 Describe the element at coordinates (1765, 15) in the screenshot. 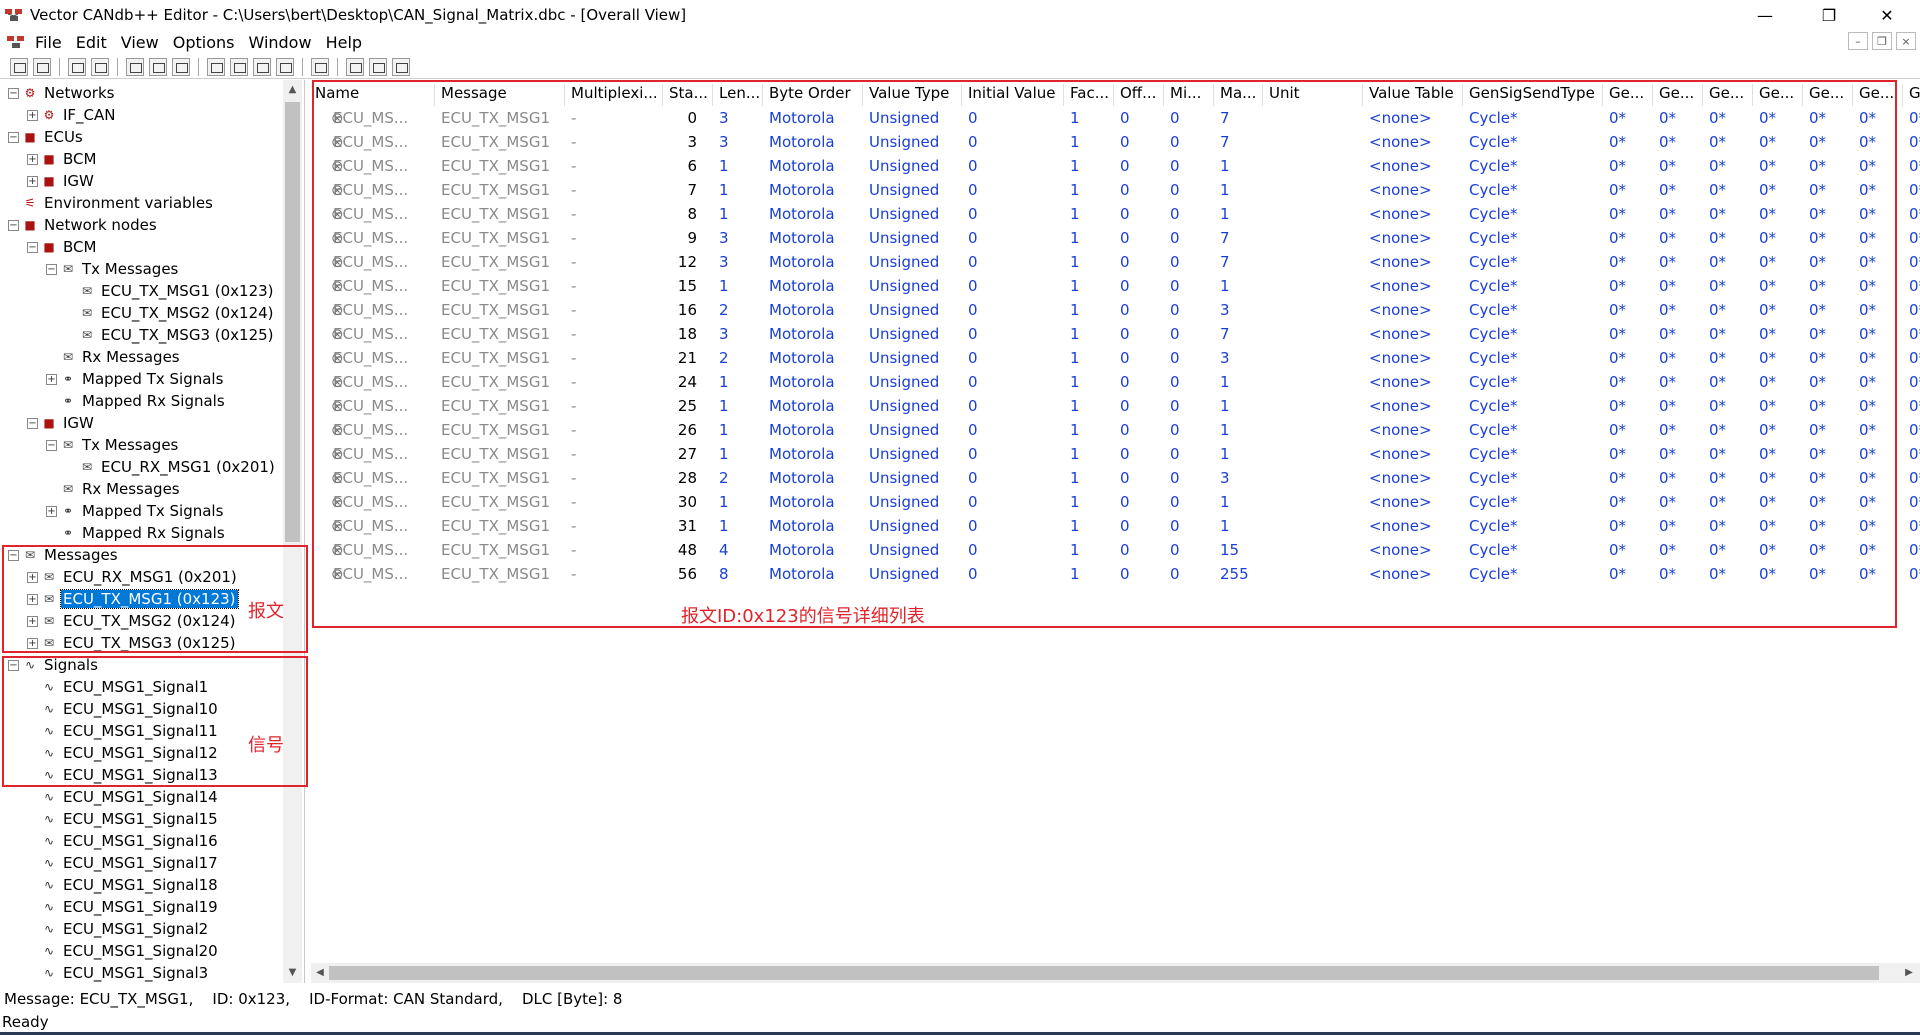

I see `minimize-button: —` at that location.